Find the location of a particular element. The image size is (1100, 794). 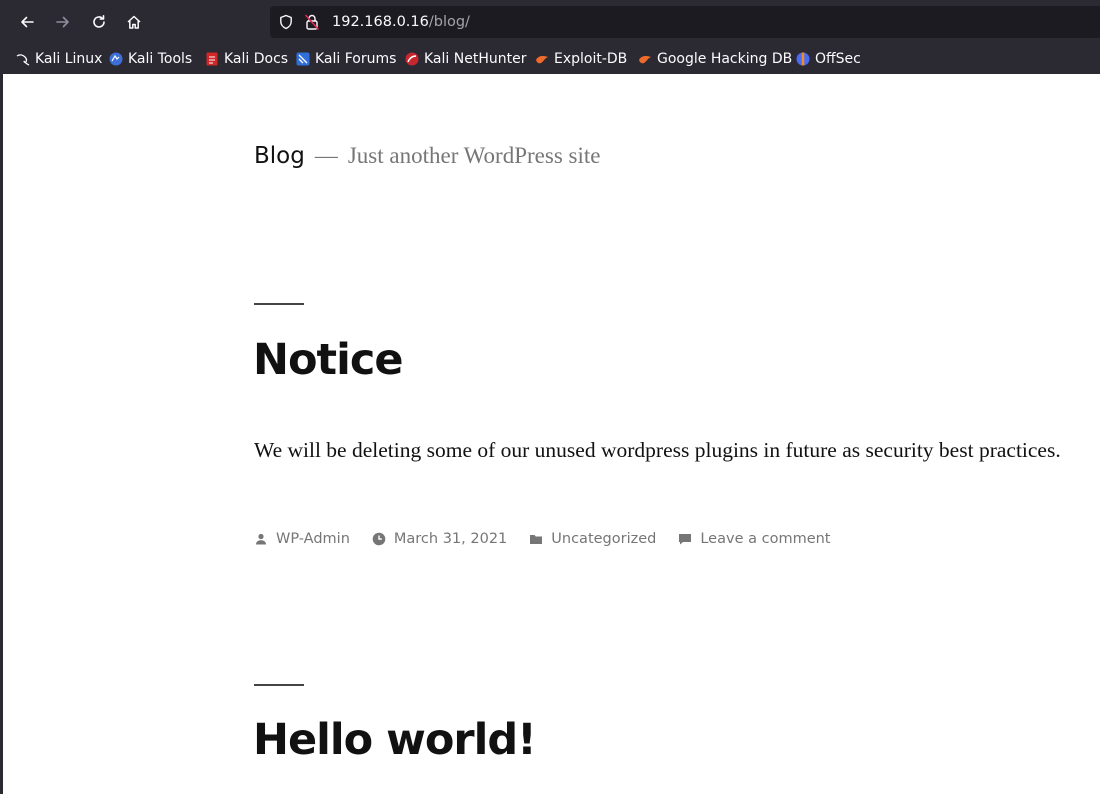

person-icon is located at coordinates (261, 539).